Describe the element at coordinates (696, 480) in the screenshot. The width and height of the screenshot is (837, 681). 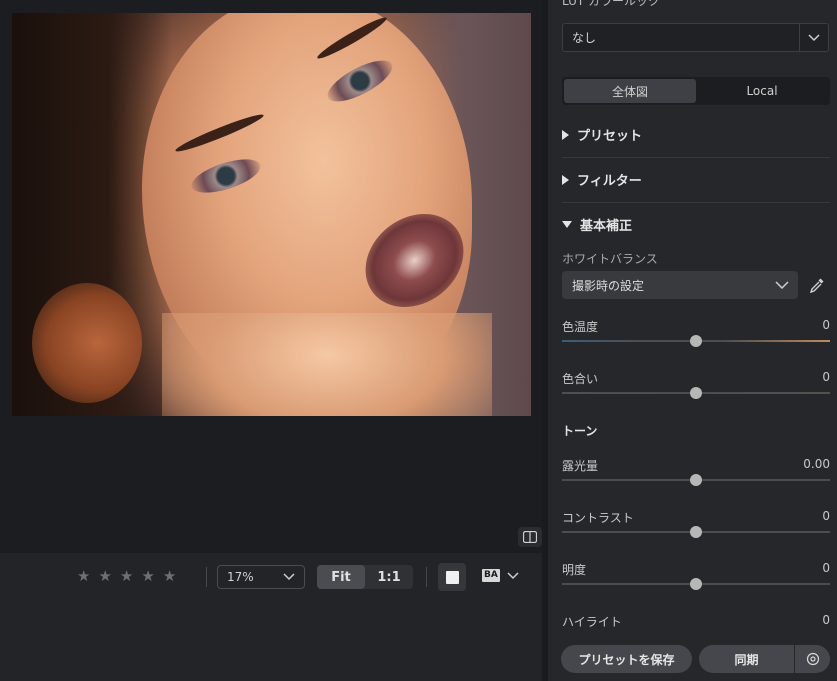
I see `exposure-knob` at that location.